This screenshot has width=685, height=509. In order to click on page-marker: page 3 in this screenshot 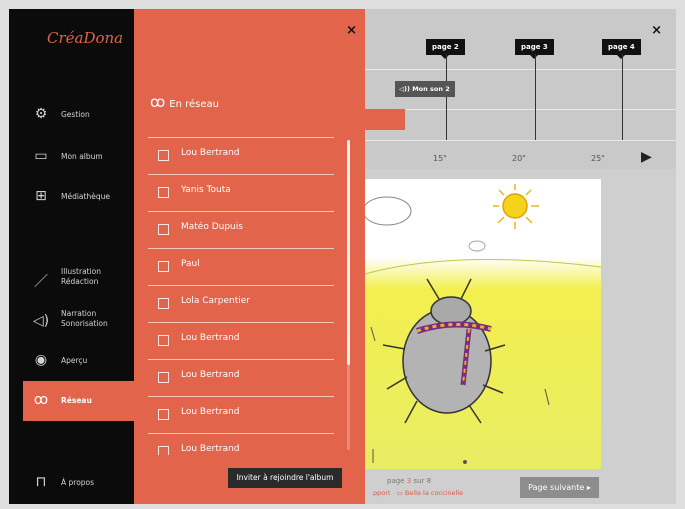, I will do `click(534, 49)`.